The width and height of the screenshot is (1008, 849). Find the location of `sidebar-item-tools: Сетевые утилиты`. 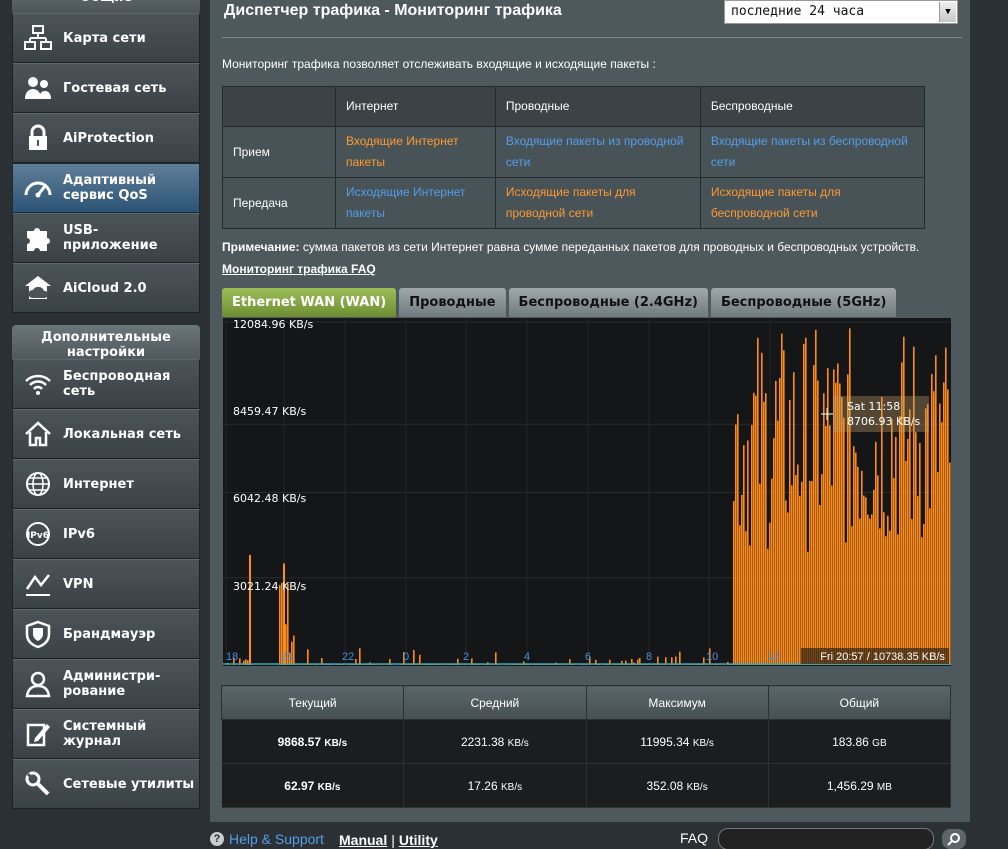

sidebar-item-tools: Сетевые утилиты is located at coordinates (106, 784).